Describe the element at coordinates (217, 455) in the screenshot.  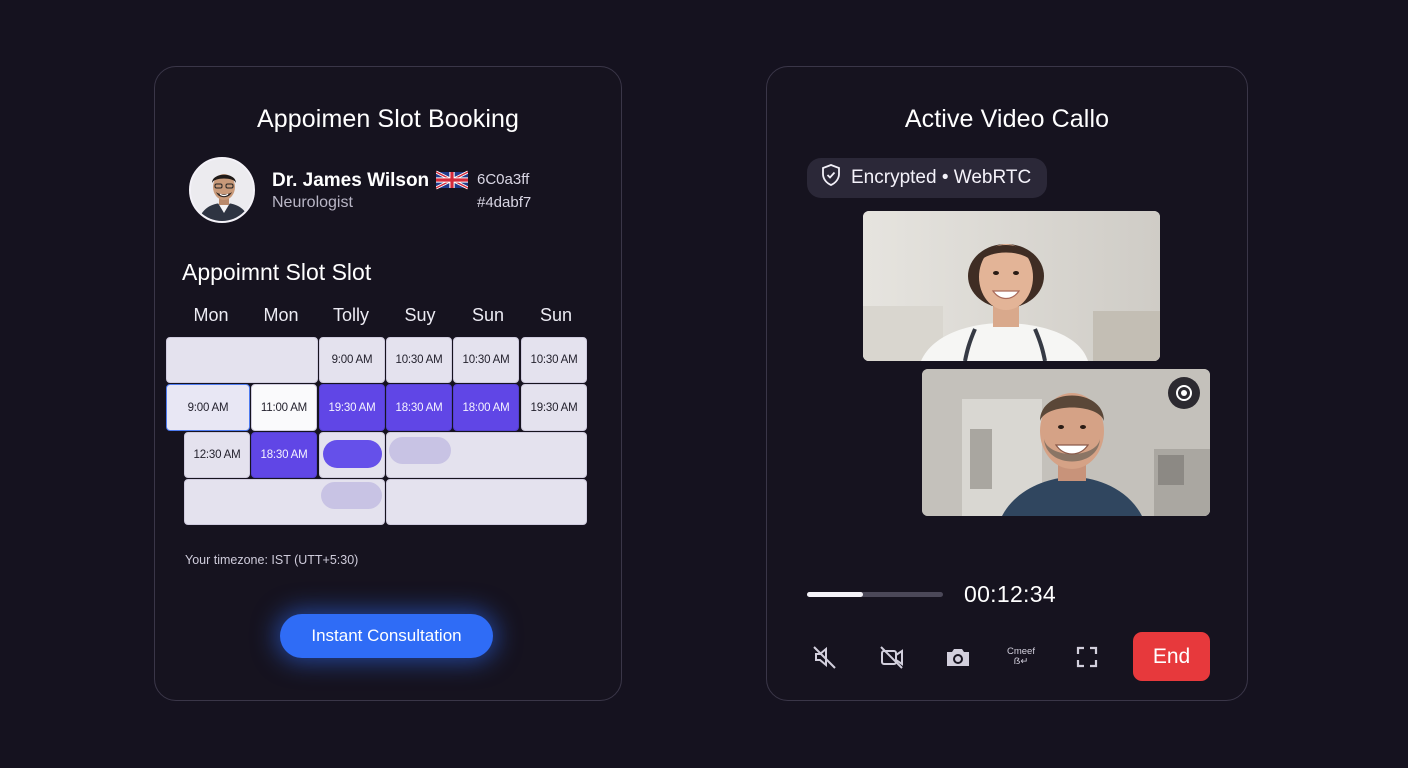
I see `time-slot: 12:30 AM` at that location.